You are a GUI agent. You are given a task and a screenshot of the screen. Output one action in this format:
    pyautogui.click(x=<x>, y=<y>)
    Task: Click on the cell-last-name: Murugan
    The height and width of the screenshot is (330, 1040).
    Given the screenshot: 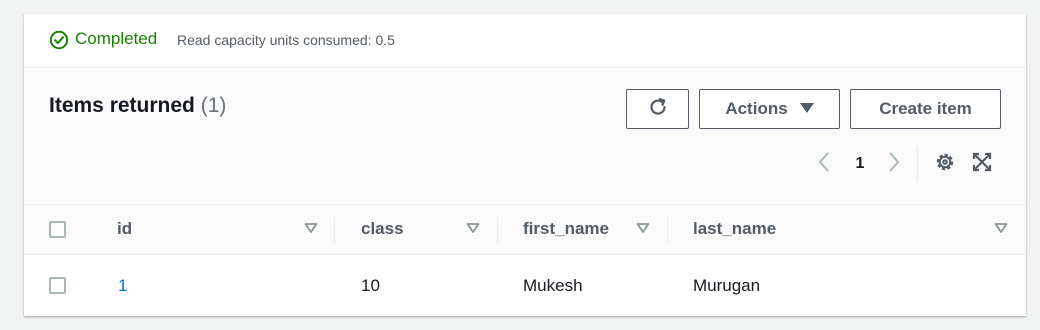 What is the action you would take?
    pyautogui.click(x=727, y=285)
    